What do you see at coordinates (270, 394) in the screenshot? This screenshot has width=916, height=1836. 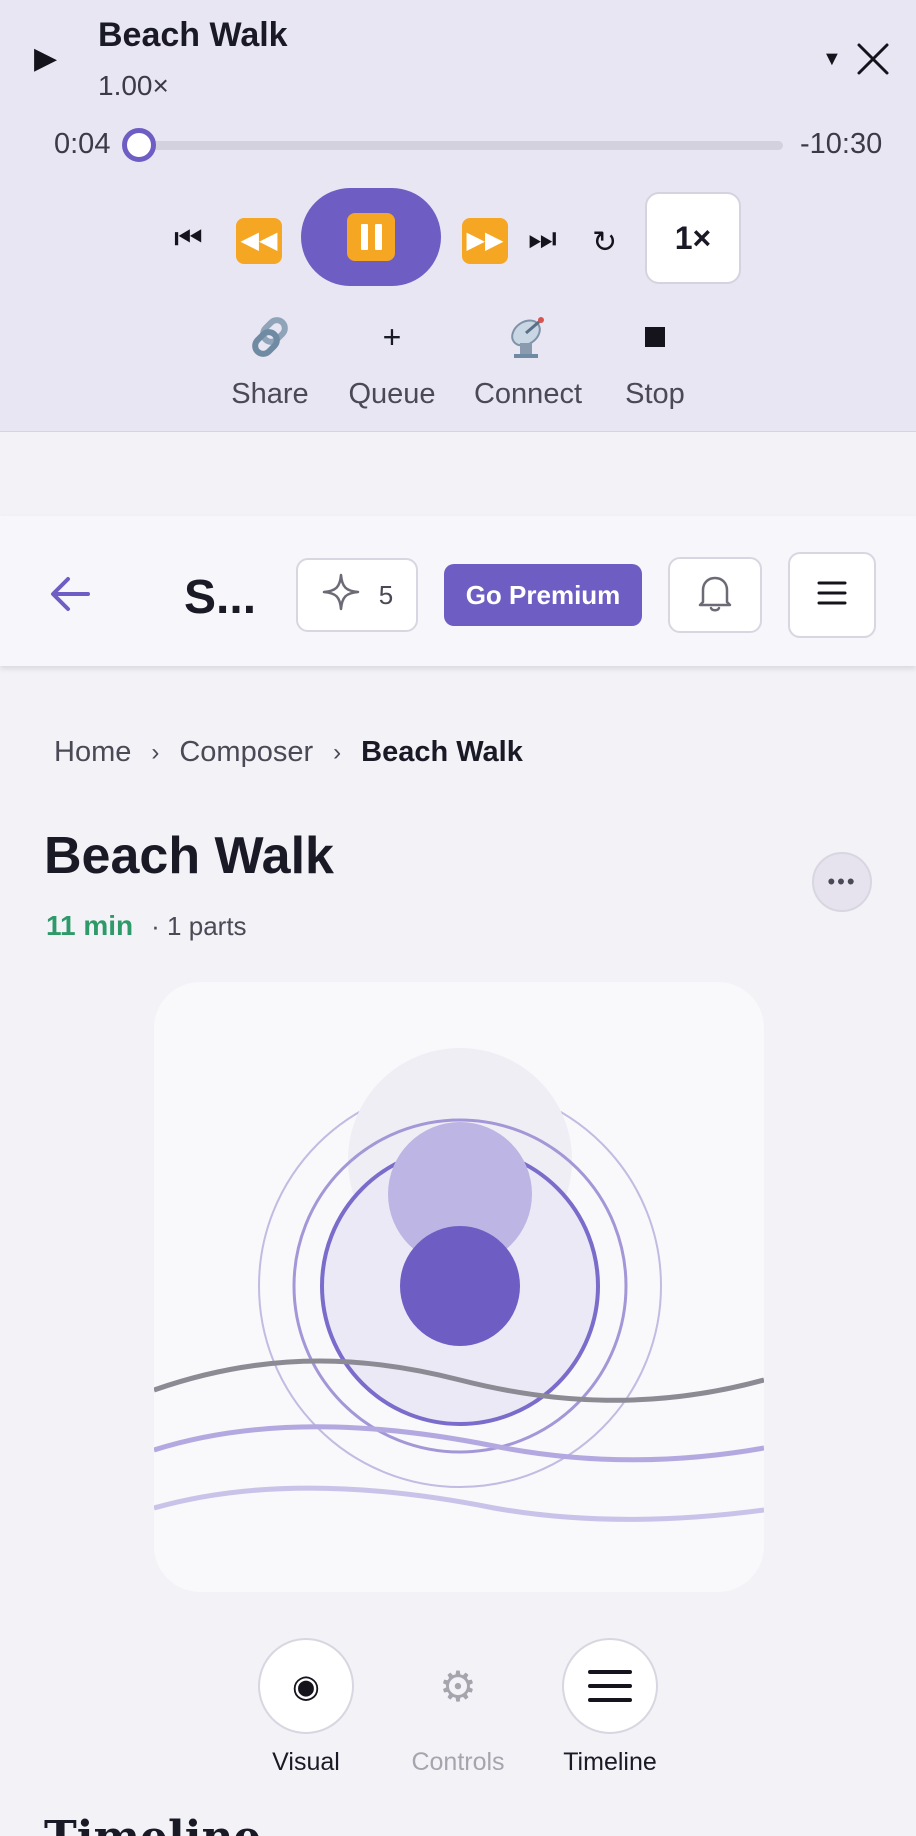 I see `share-label: Share` at bounding box center [270, 394].